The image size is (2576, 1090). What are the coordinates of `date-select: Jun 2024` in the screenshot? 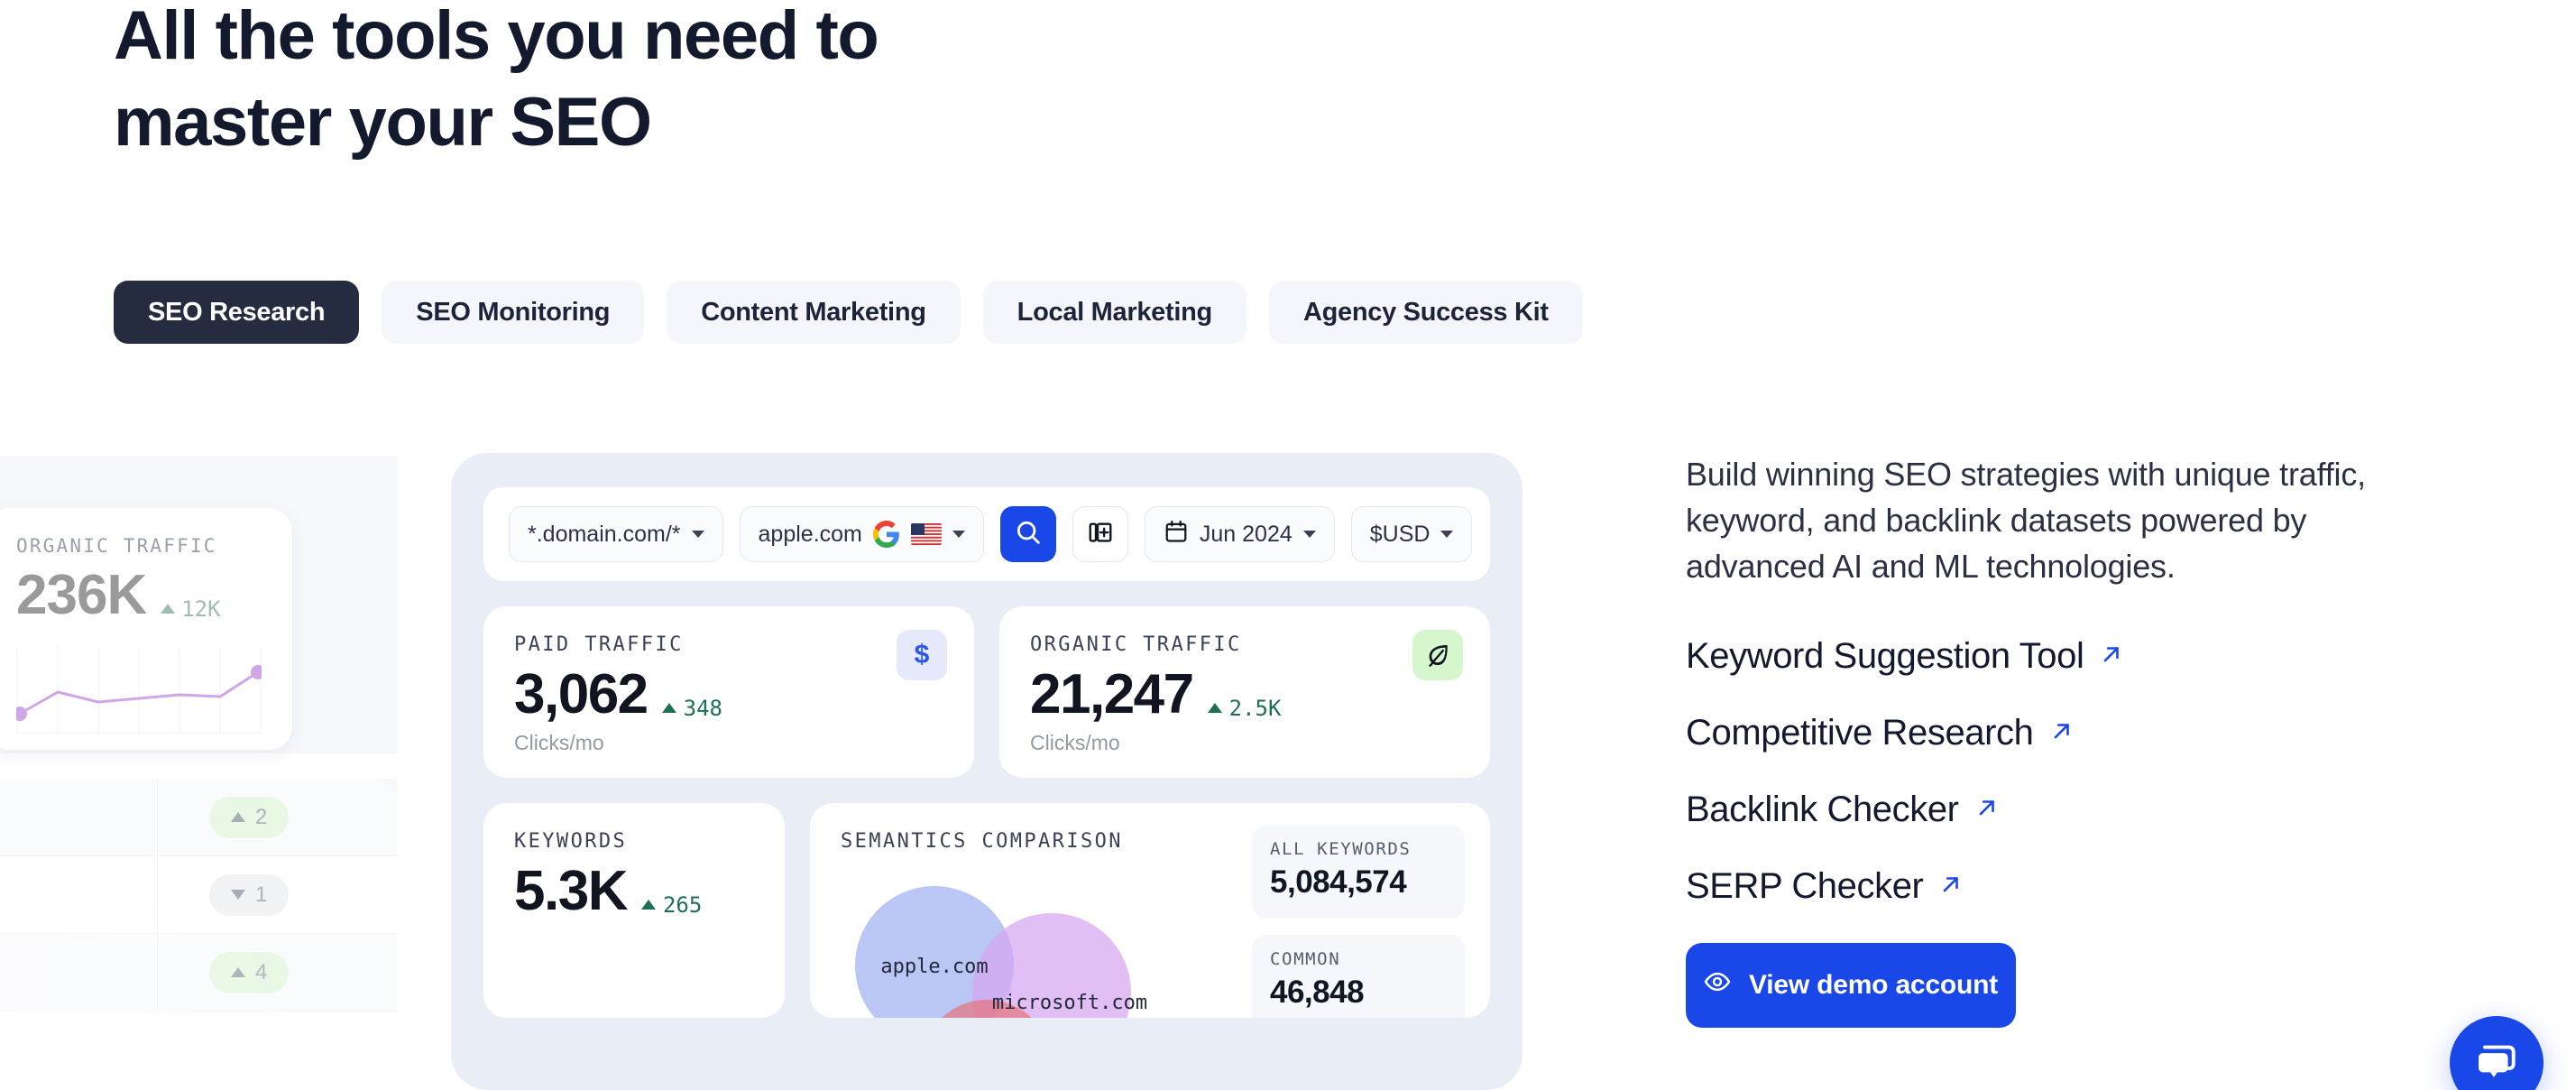 It's located at (1239, 534).